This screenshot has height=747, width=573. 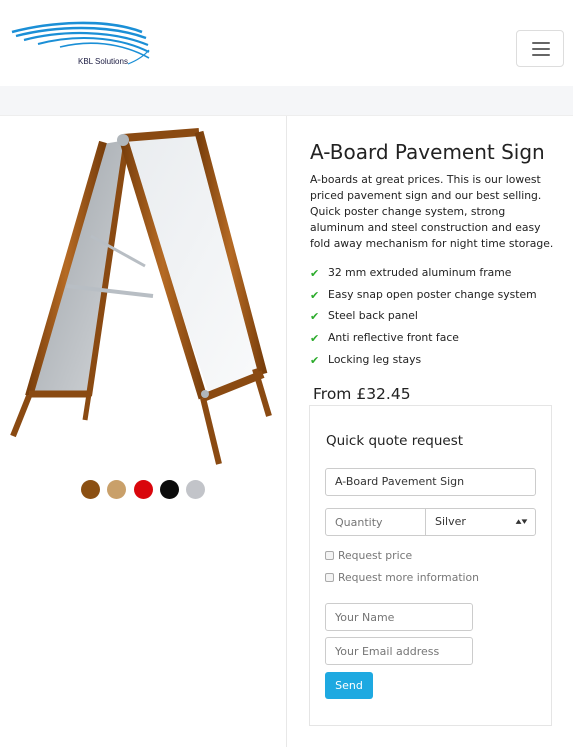 I want to click on feature-item: ✔ 32 mm extruded aluminum frame, so click(x=411, y=273).